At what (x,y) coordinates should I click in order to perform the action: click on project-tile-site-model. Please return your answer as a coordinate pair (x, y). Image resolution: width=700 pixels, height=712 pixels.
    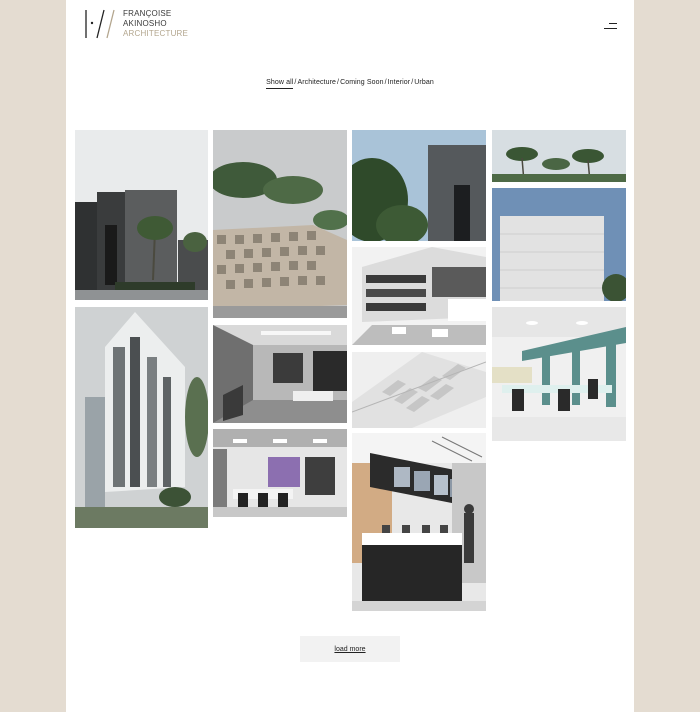
    Looking at the image, I should click on (419, 390).